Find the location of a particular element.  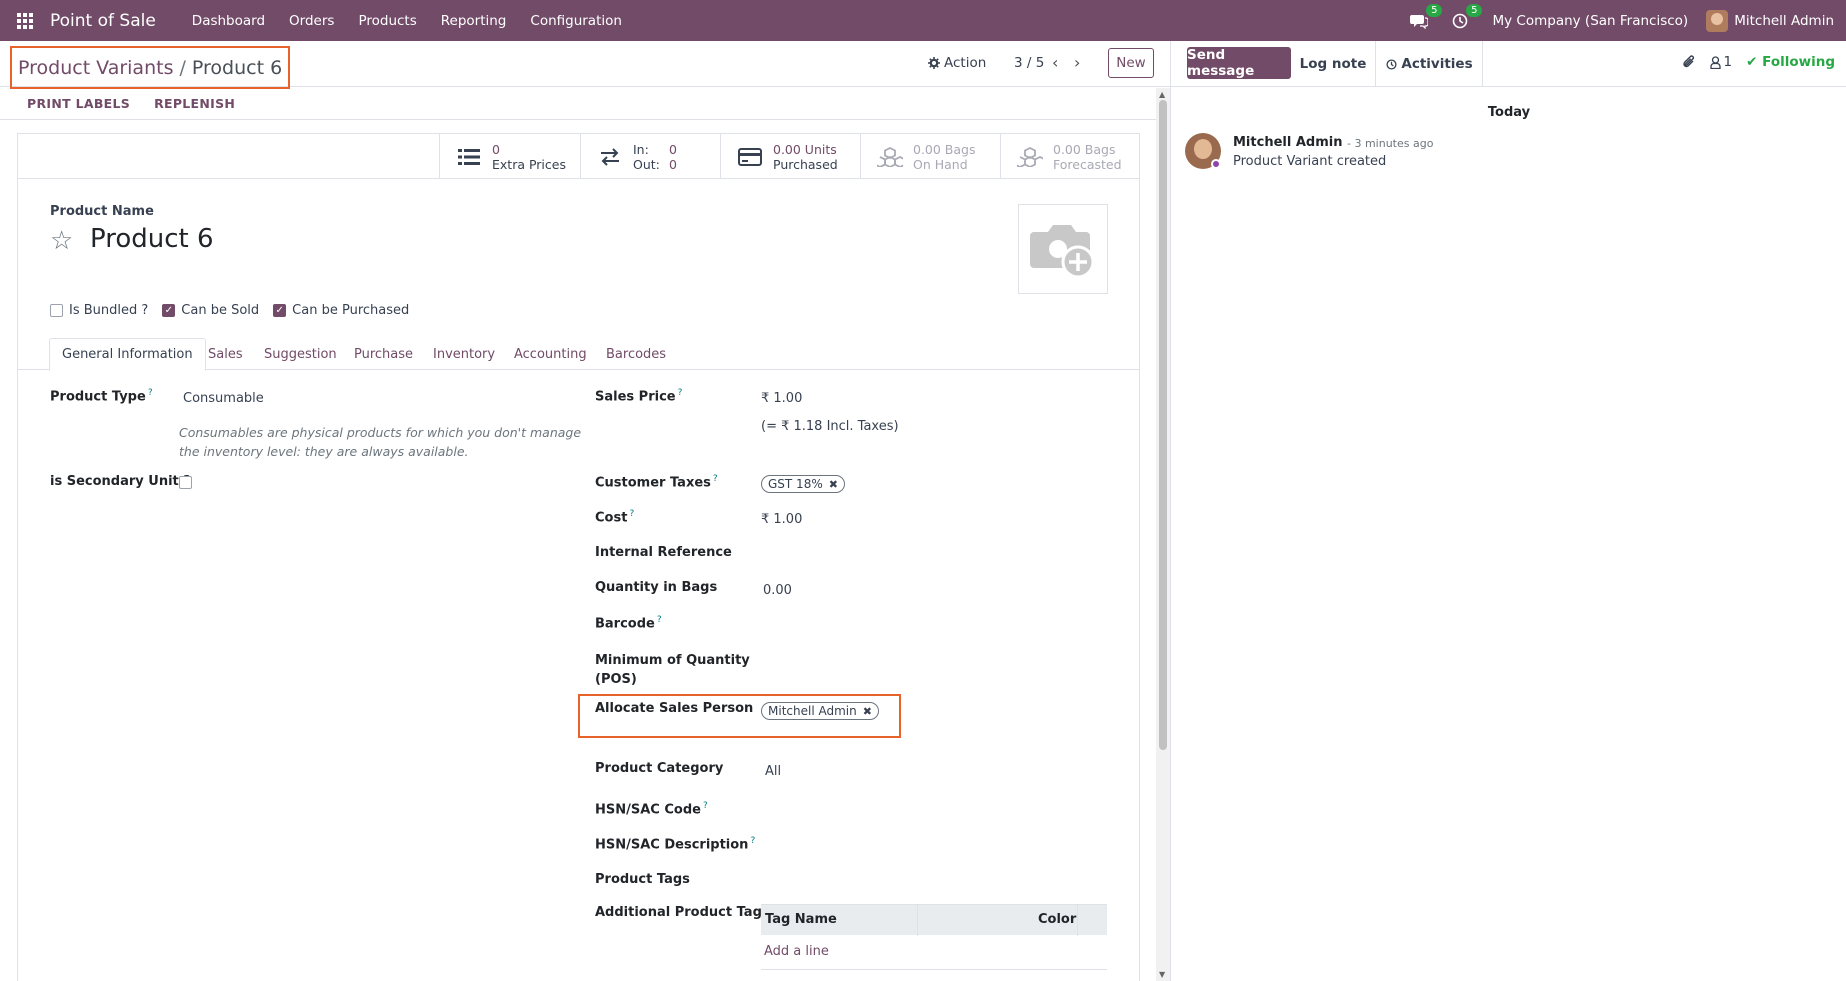

cost-field: ₹ 1.00 is located at coordinates (781, 519).